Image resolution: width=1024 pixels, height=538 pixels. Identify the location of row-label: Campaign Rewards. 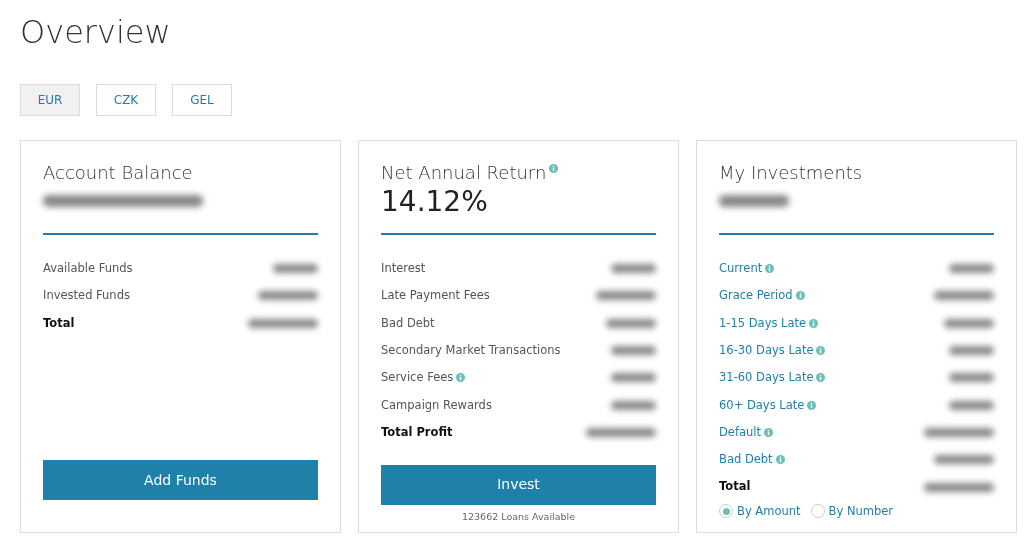
(436, 405).